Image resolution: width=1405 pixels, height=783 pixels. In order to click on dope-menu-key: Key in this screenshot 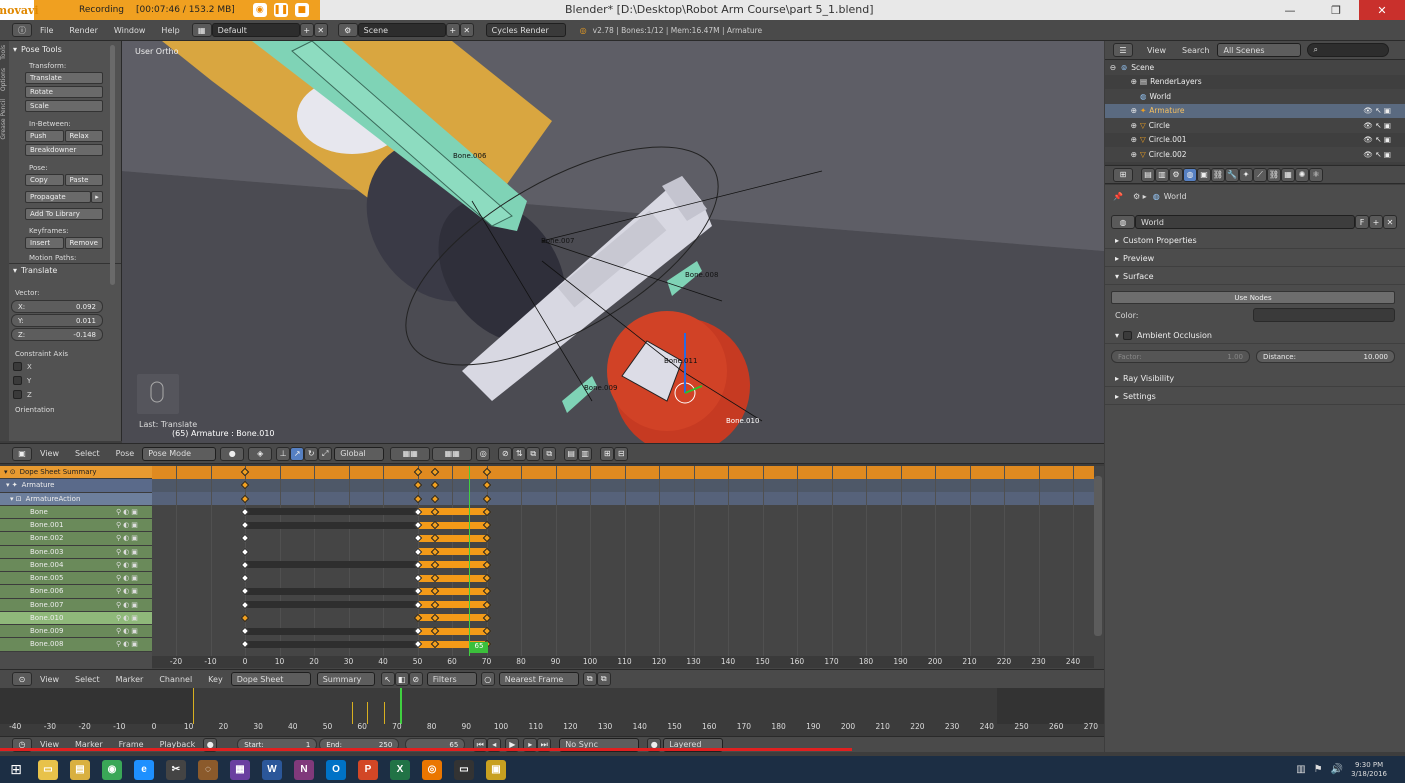, I will do `click(215, 679)`.